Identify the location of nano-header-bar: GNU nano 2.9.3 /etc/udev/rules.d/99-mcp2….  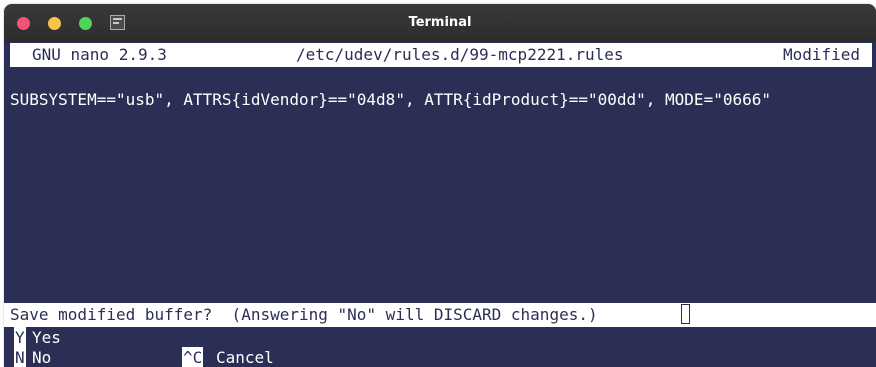
(441, 55).